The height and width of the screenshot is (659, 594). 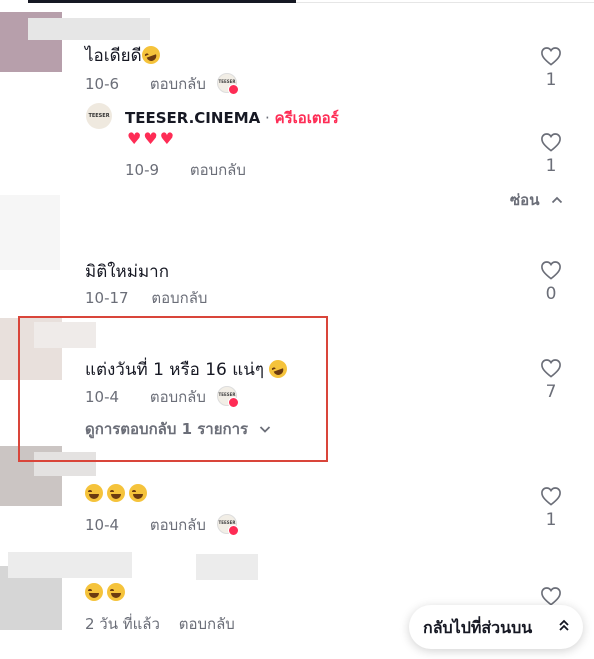 What do you see at coordinates (145, 84) in the screenshot?
I see `comment-meta: 10-6 ตอบกลับ` at bounding box center [145, 84].